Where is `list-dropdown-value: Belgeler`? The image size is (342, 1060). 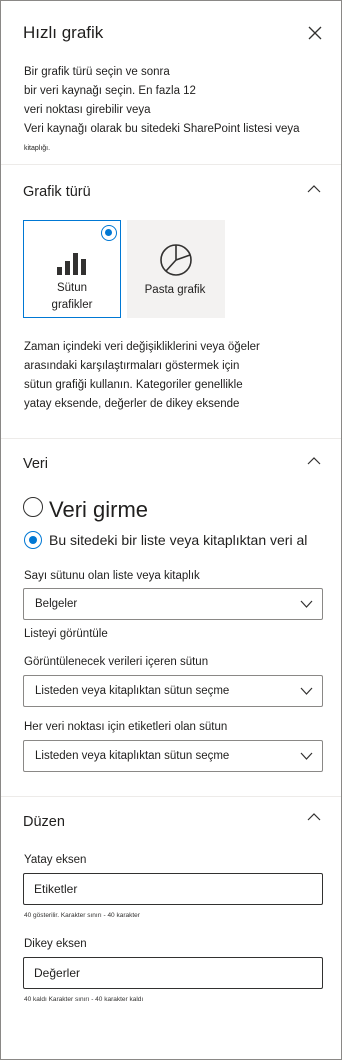 list-dropdown-value: Belgeler is located at coordinates (56, 604).